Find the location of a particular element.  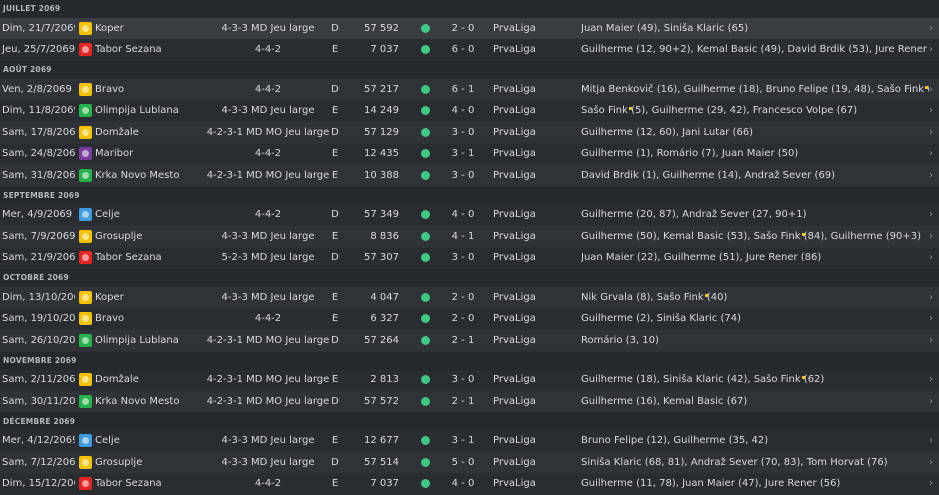

score: 6 - 0 is located at coordinates (463, 49).